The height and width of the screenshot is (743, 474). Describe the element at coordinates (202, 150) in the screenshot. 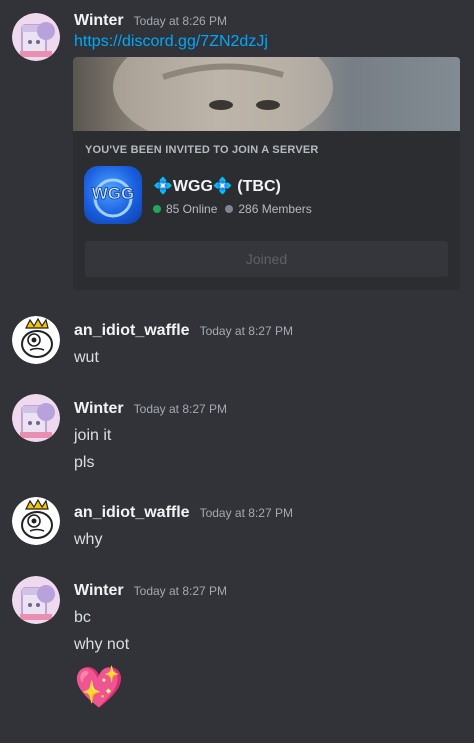

I see `invite-heading: YOU'VE BEEN INVITED TO JOIN A SERVER` at that location.